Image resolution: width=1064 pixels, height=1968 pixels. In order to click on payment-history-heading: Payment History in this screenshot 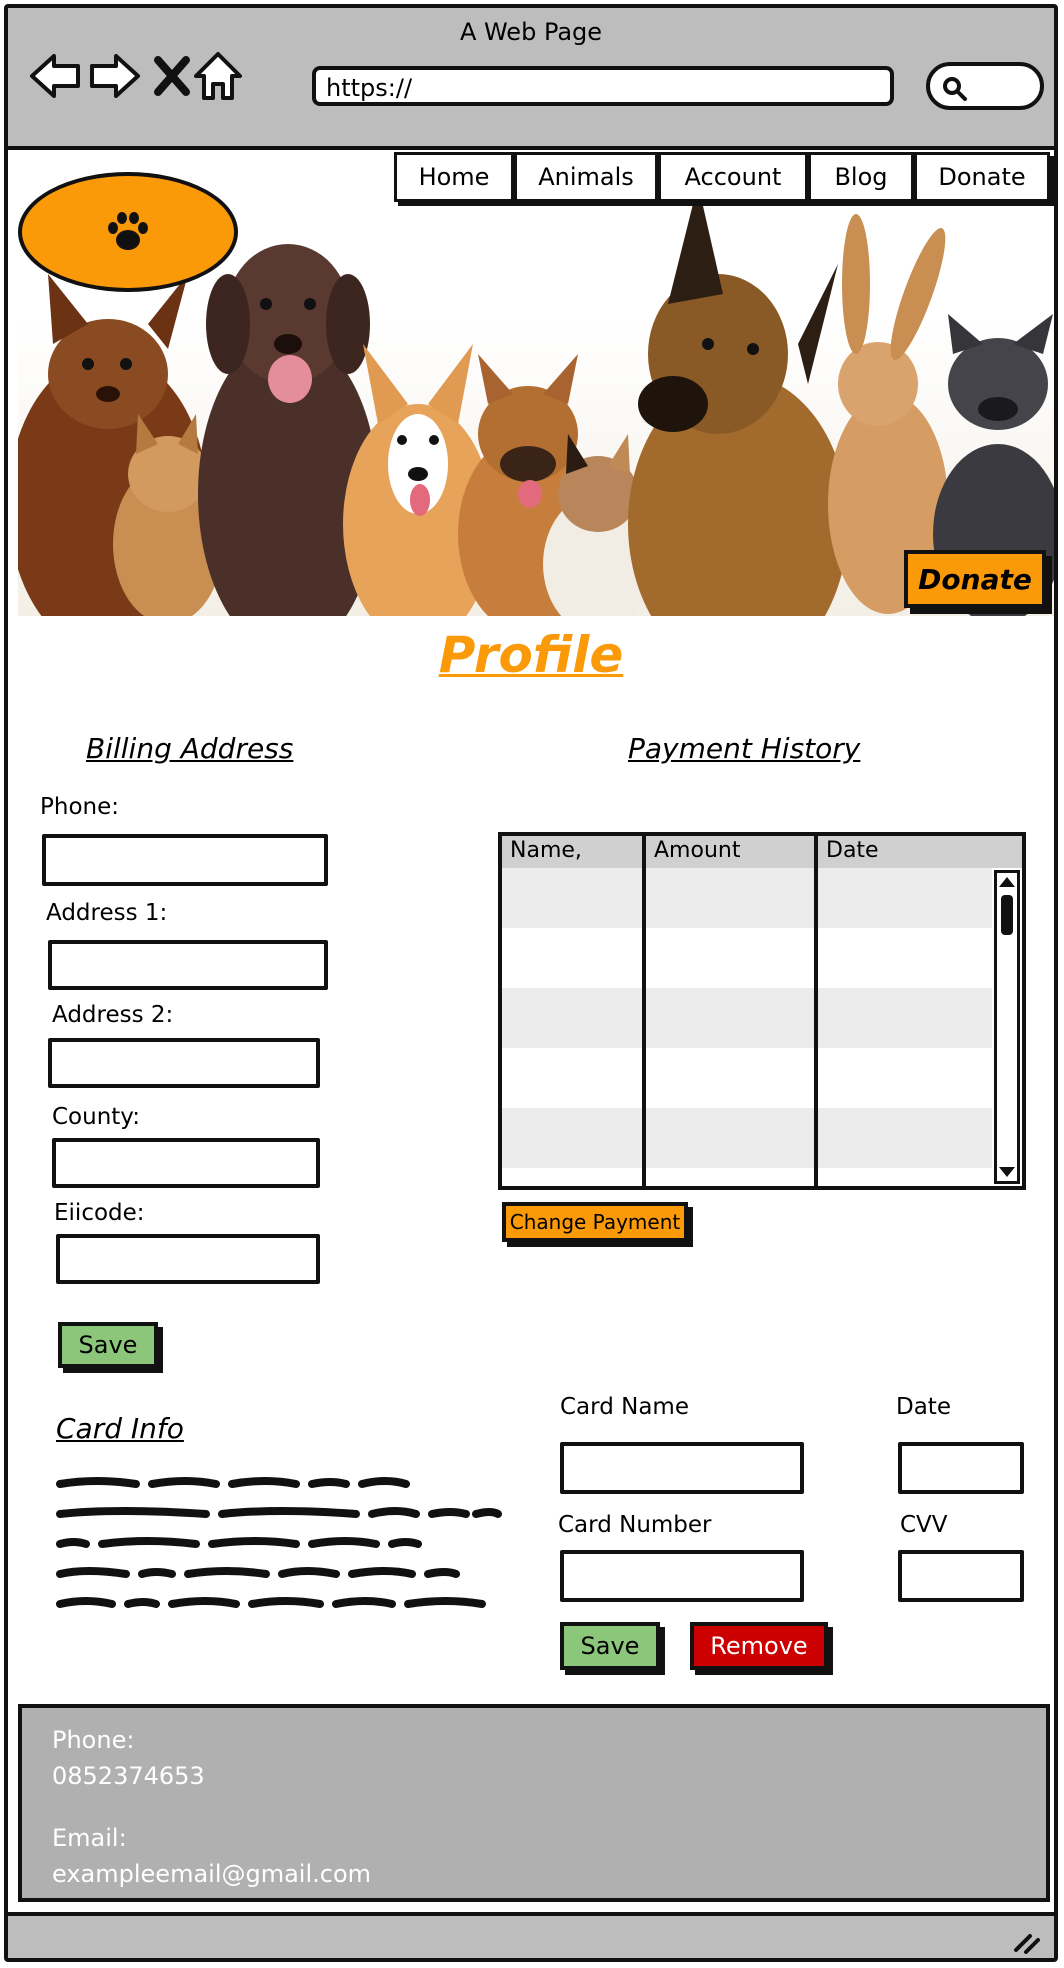, I will do `click(744, 748)`.